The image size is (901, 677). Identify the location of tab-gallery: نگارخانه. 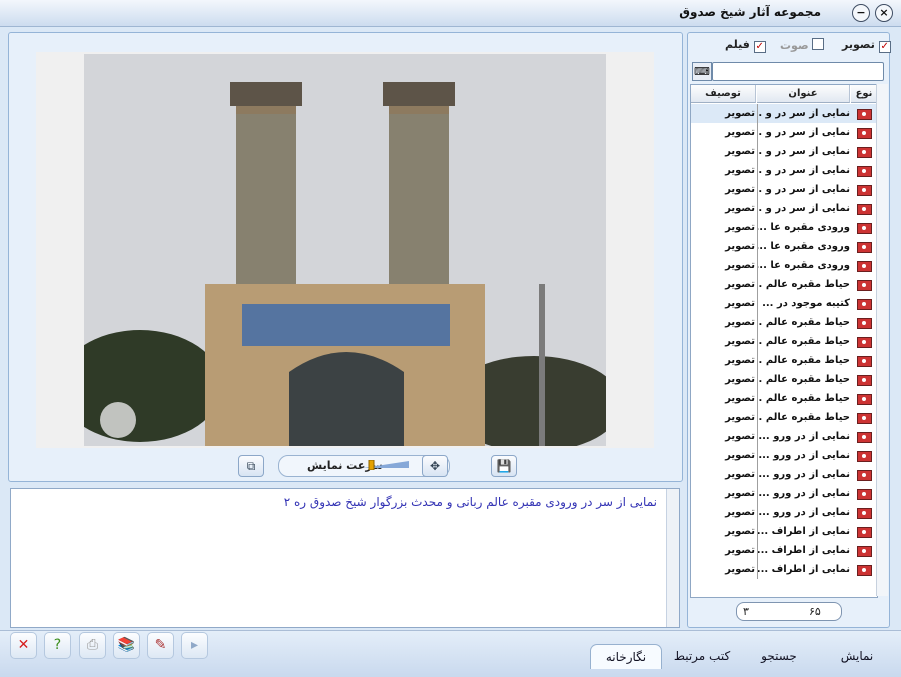
(626, 656).